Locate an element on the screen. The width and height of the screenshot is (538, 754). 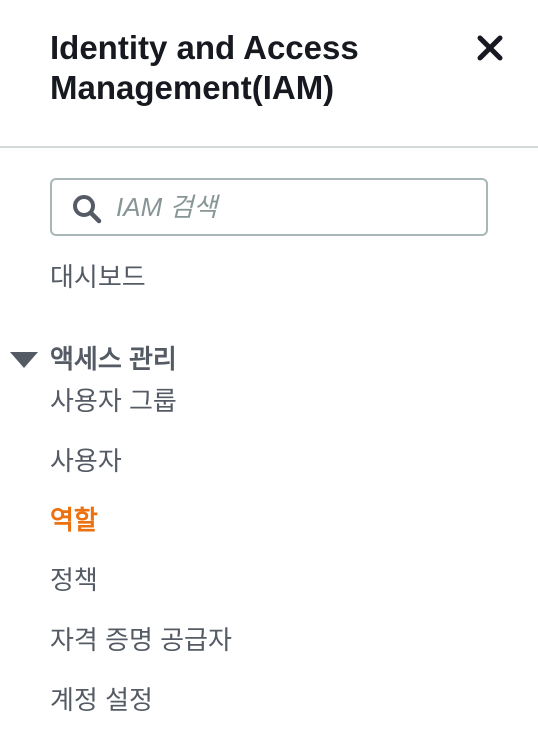
caret-down-icon is located at coordinates (24, 360).